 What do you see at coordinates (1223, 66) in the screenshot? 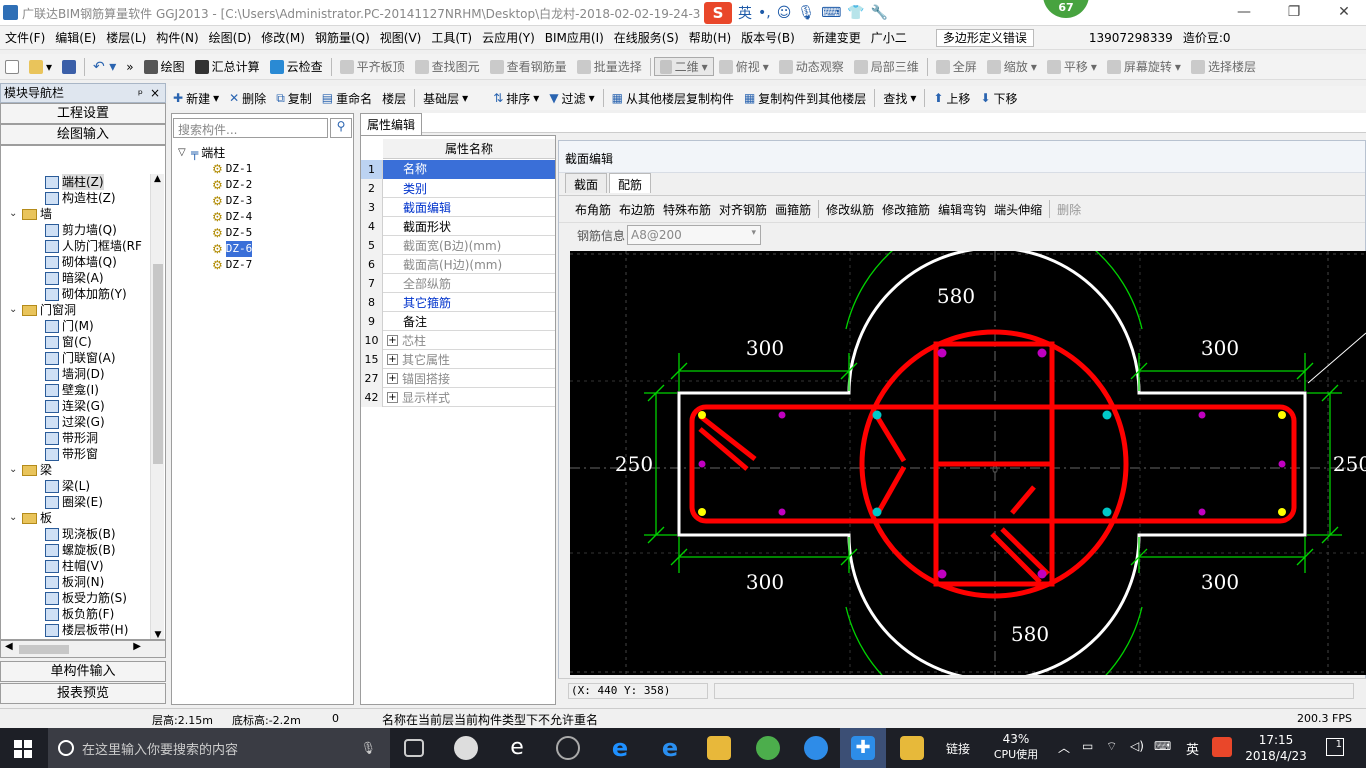
I see `toolbar-button: 选择楼层` at bounding box center [1223, 66].